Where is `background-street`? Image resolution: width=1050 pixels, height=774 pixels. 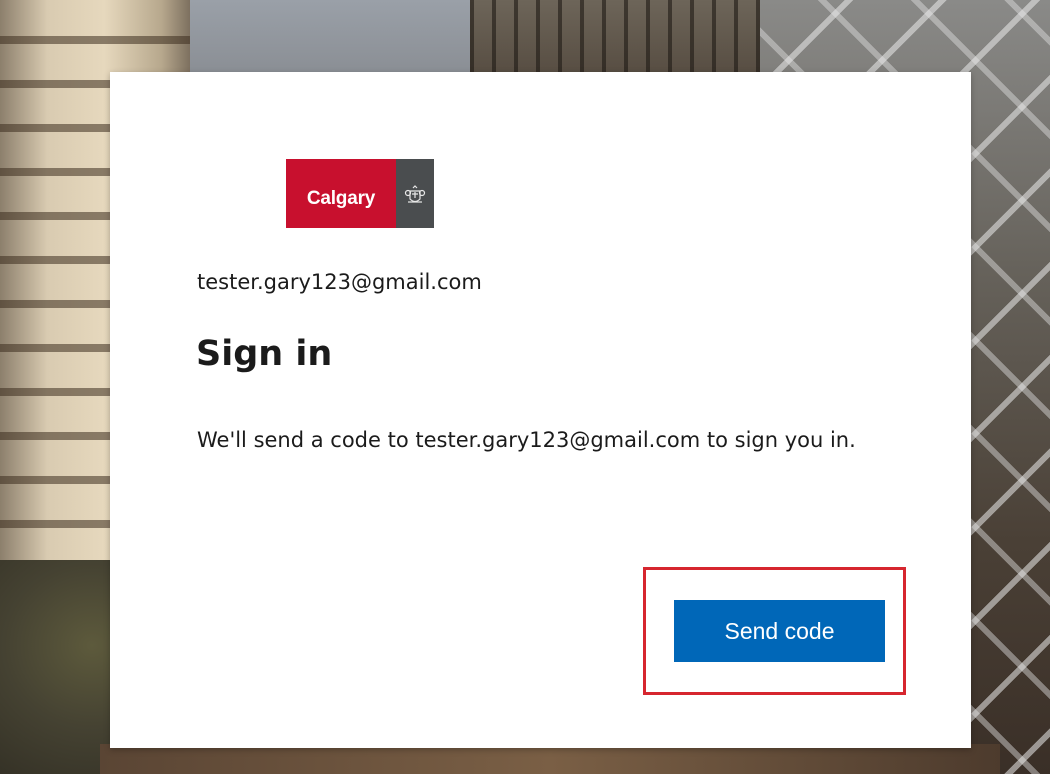 background-street is located at coordinates (550, 759).